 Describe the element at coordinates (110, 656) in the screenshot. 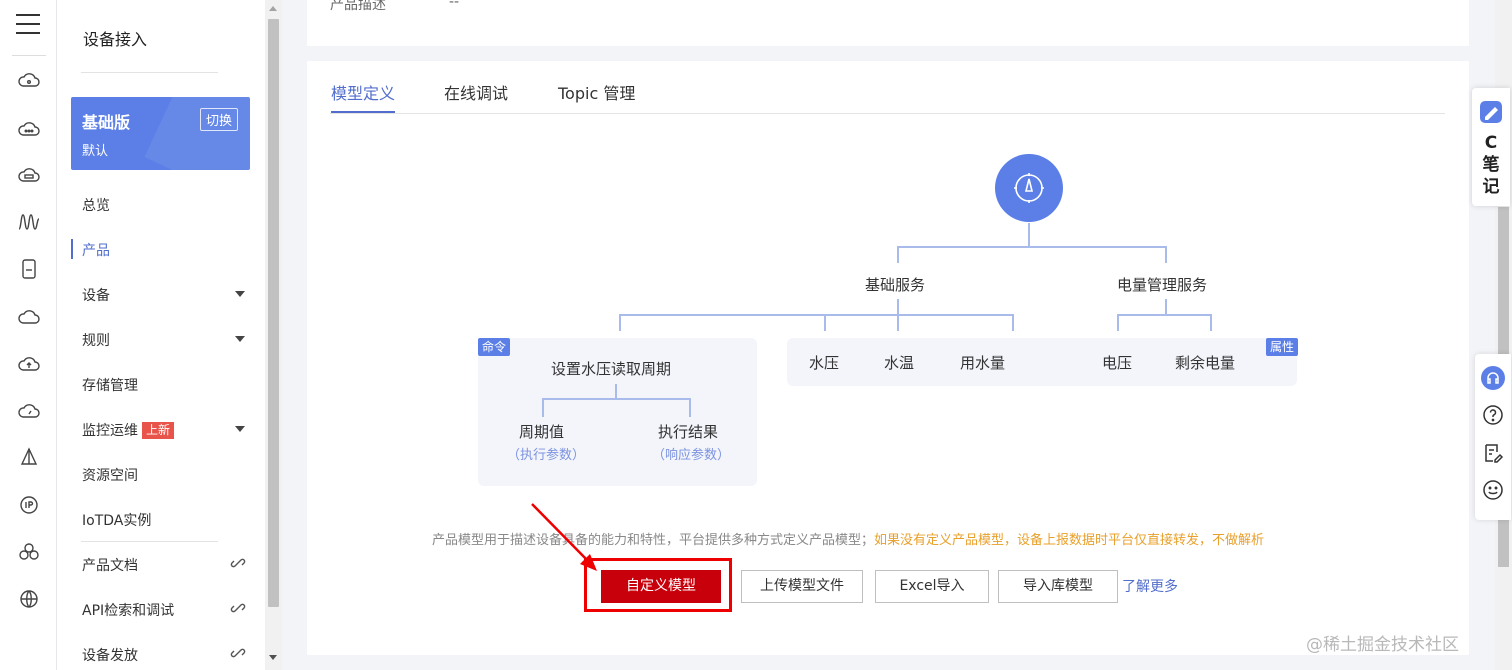

I see `sidebar-item-label: 设备发放` at that location.